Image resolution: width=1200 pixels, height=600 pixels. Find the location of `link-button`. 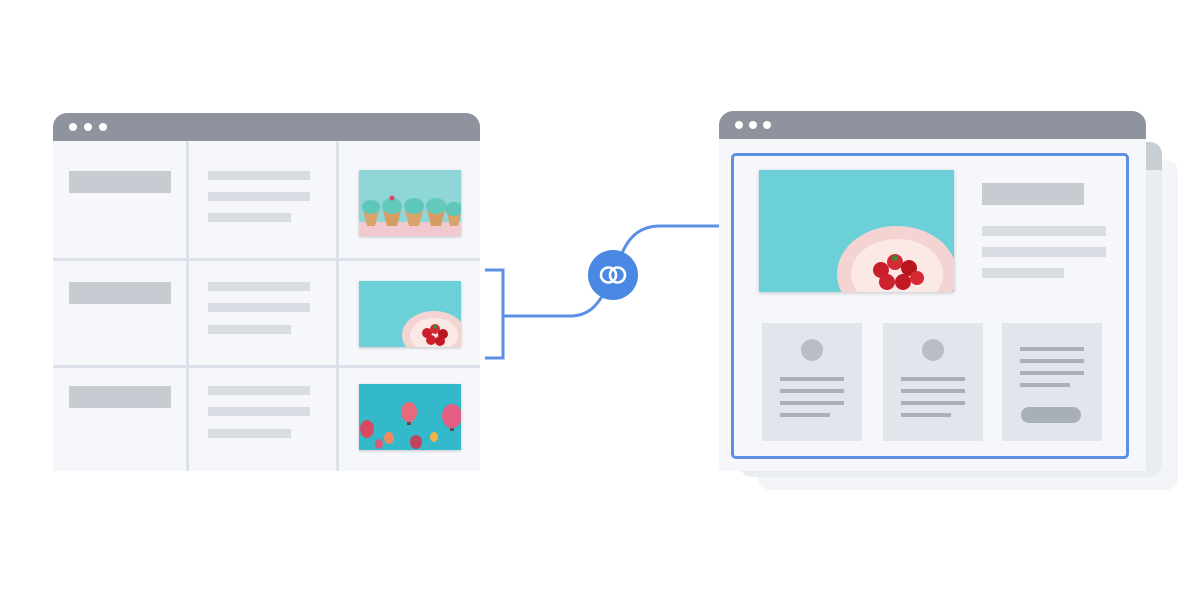

link-button is located at coordinates (613, 275).